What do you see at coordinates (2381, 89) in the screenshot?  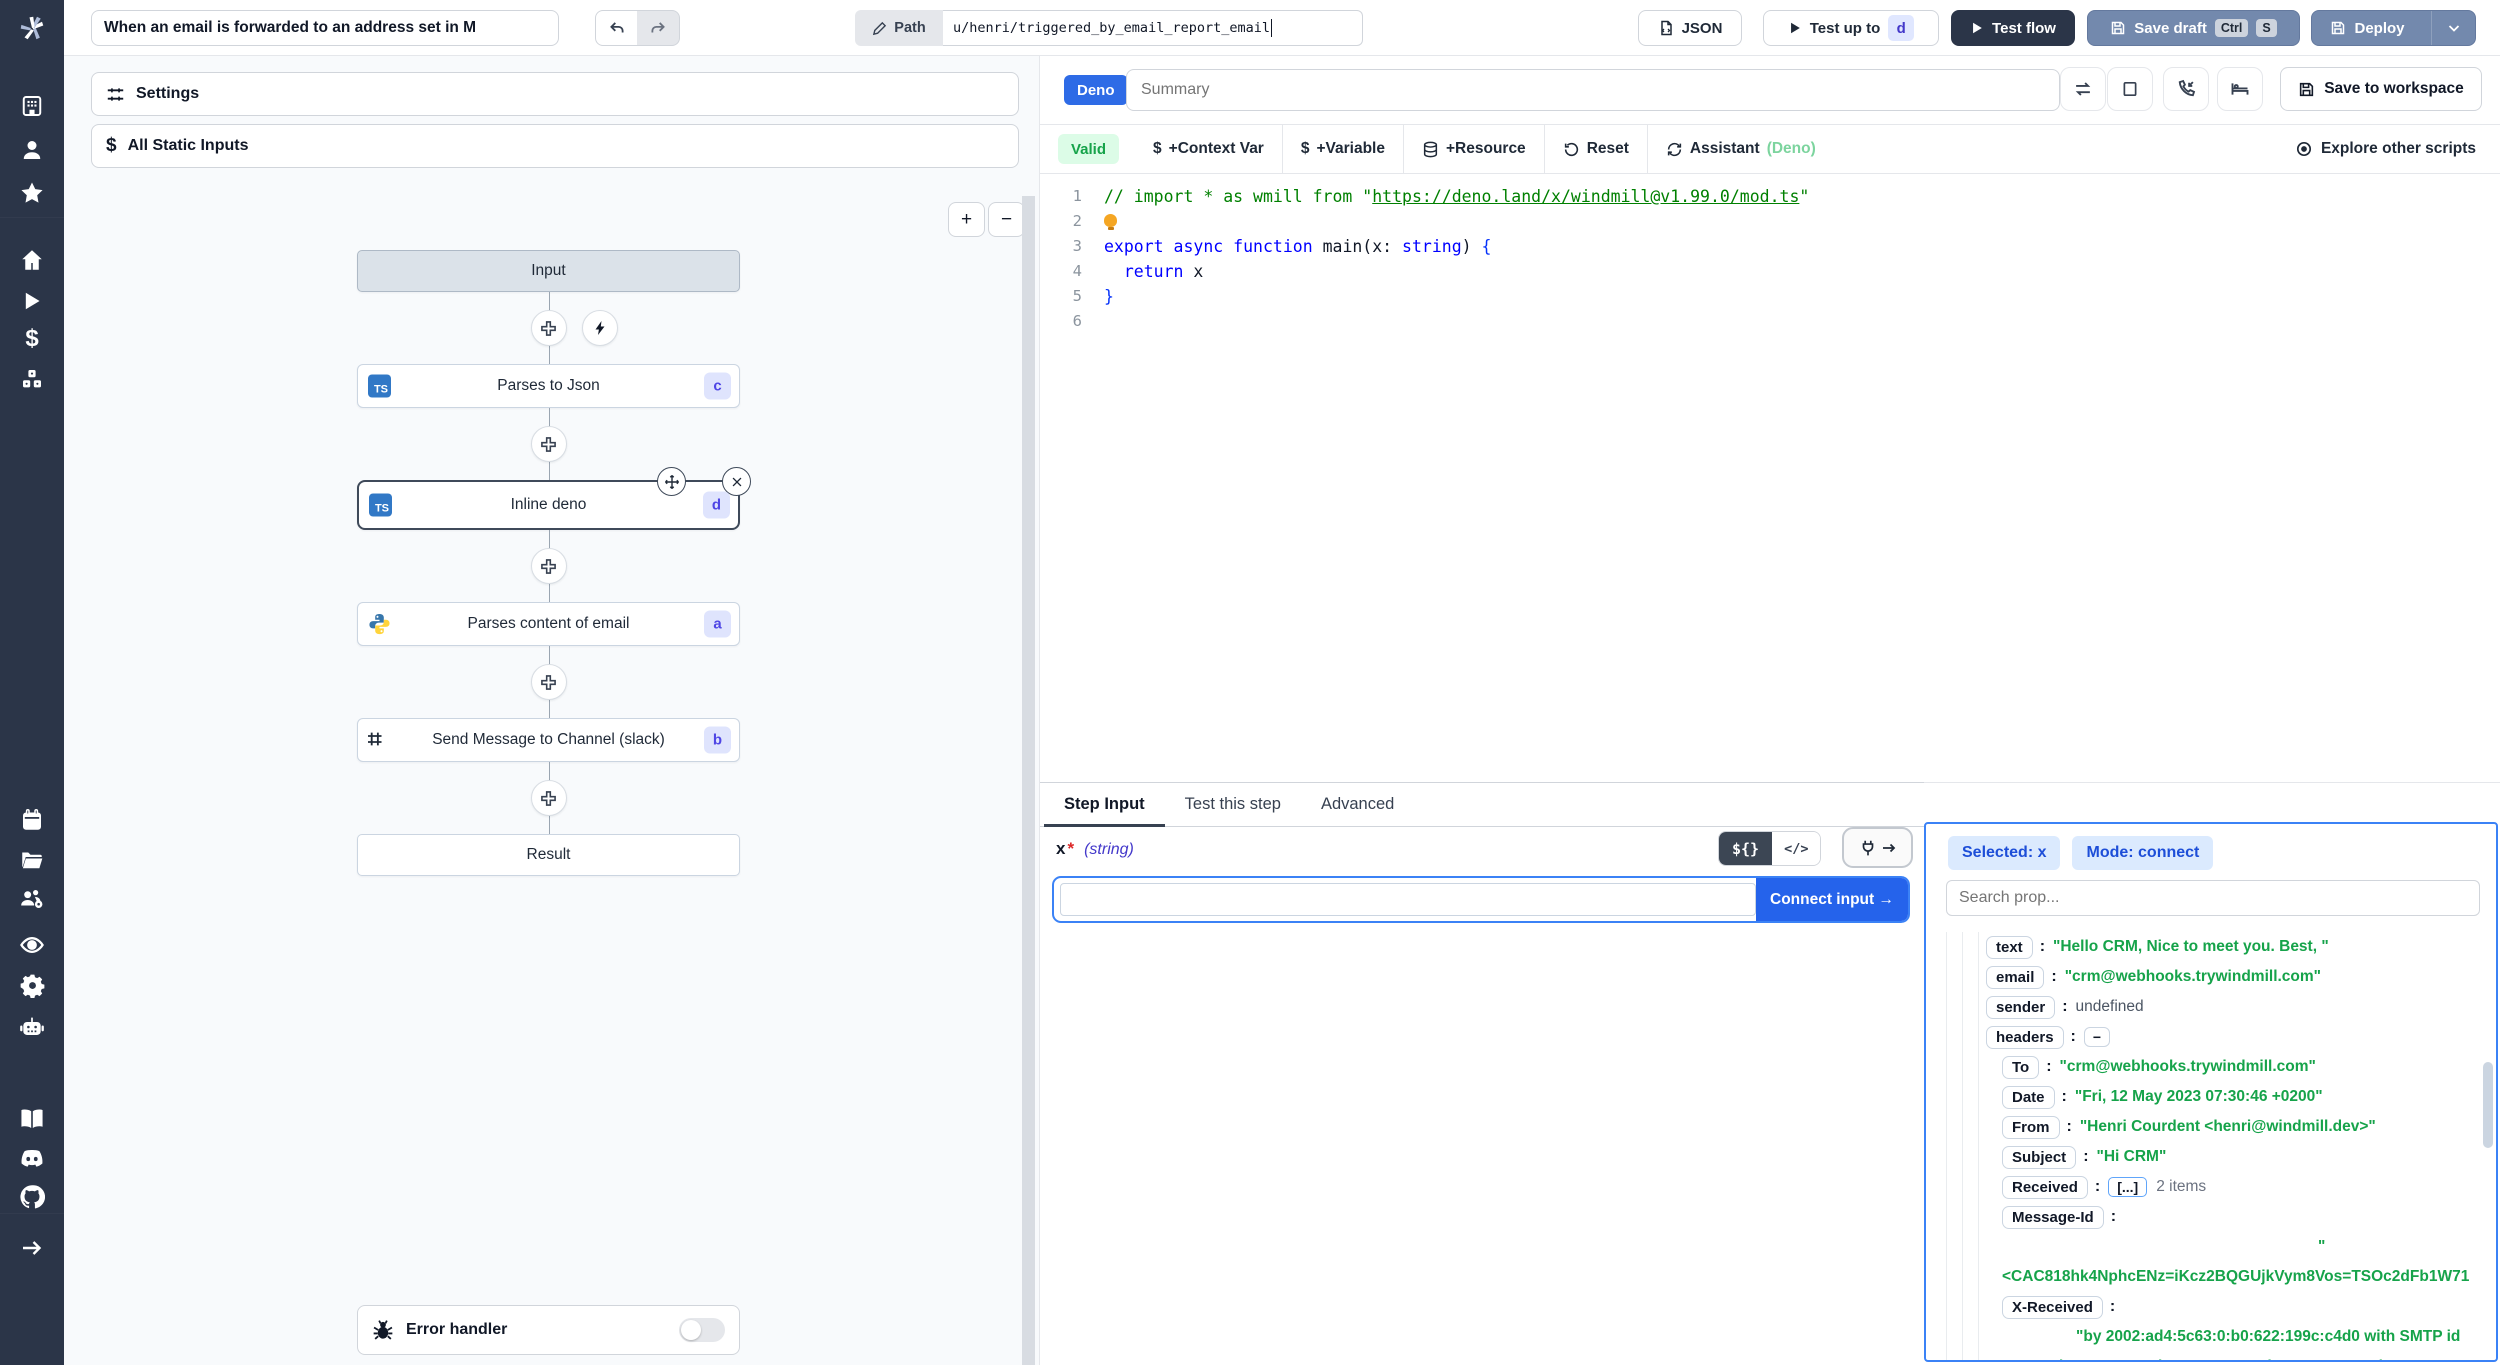 I see `save-to-workspace-button: Save to workspace` at bounding box center [2381, 89].